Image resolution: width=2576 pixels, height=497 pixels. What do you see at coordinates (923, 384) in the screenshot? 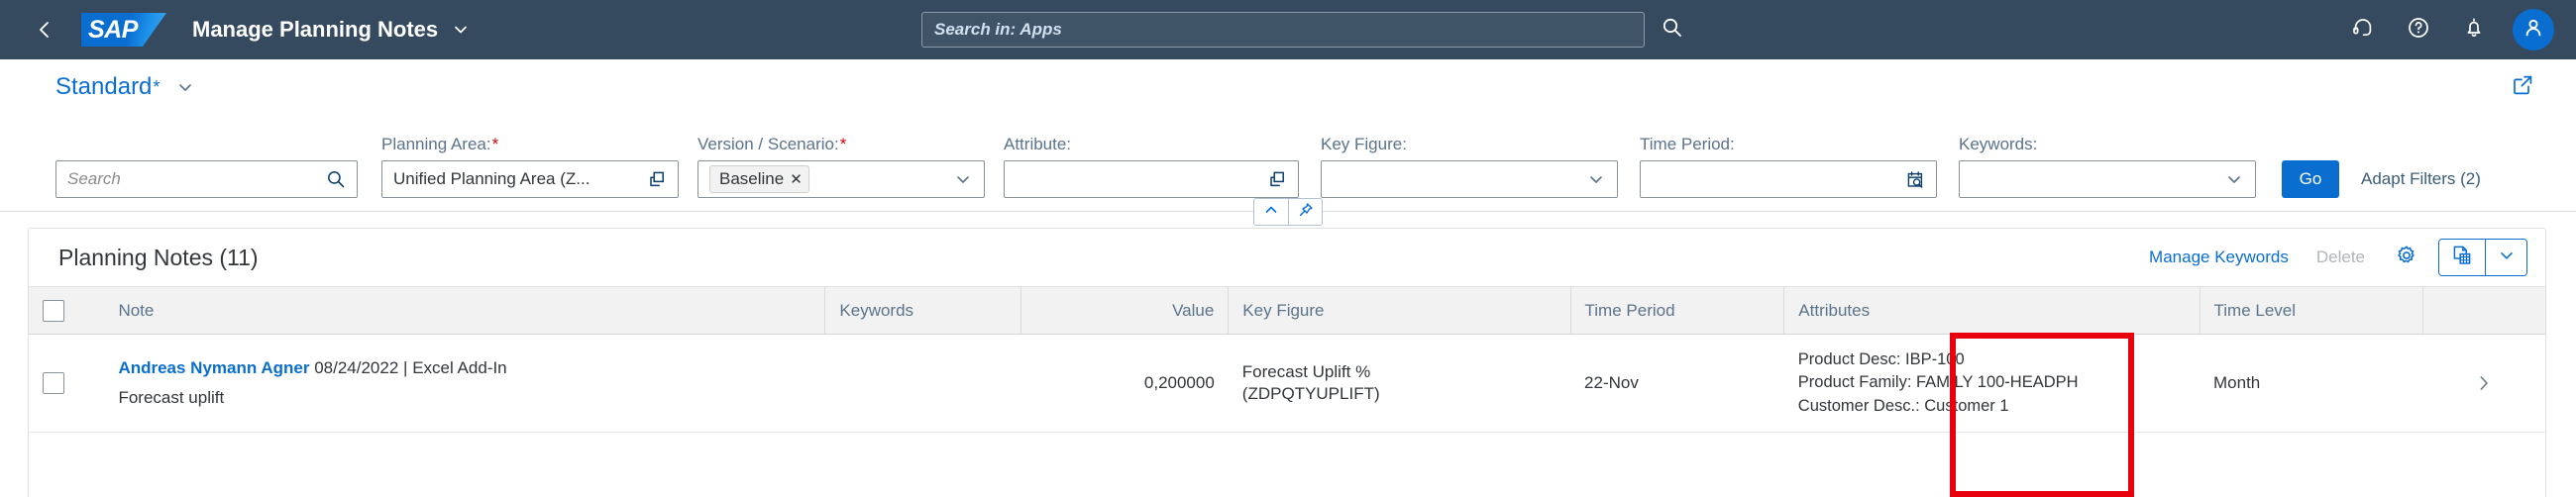
I see `cell-keywords` at bounding box center [923, 384].